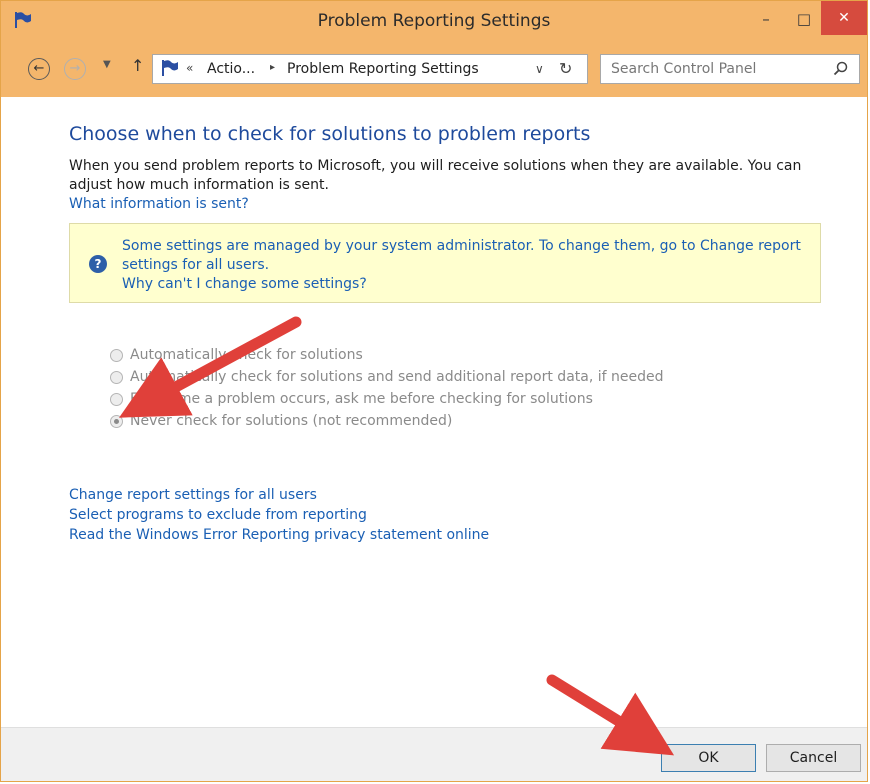 The image size is (870, 784). I want to click on dialog-footer: OK Cancel, so click(434, 754).